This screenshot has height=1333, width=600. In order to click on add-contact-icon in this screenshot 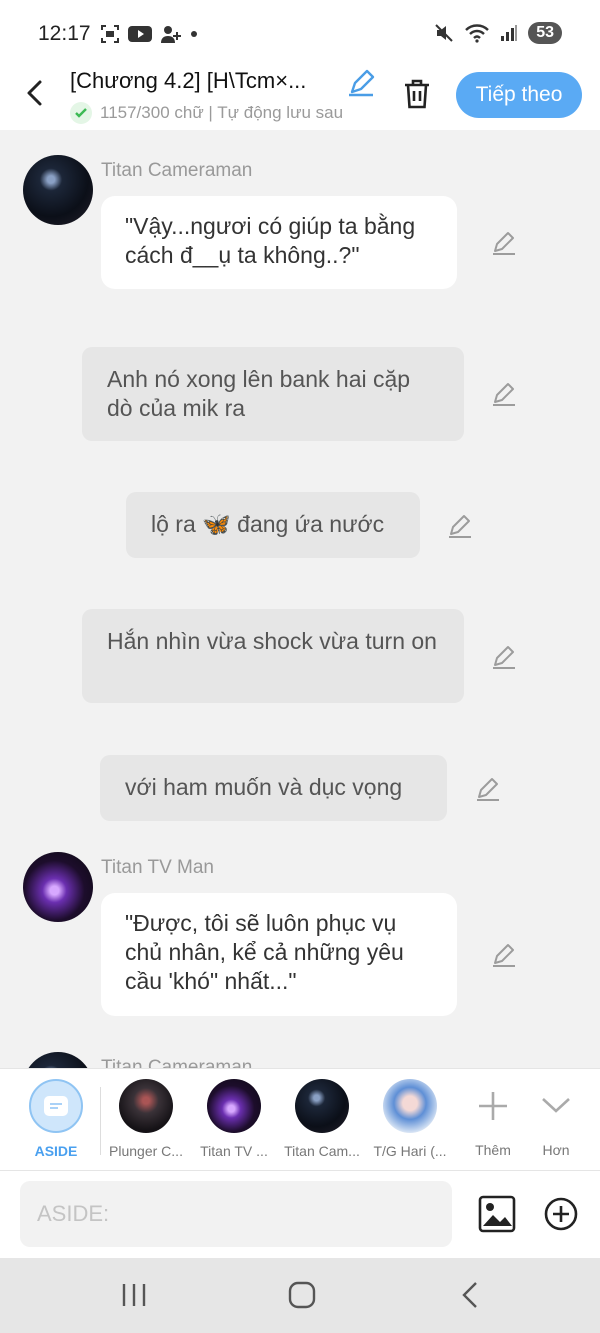, I will do `click(171, 34)`.